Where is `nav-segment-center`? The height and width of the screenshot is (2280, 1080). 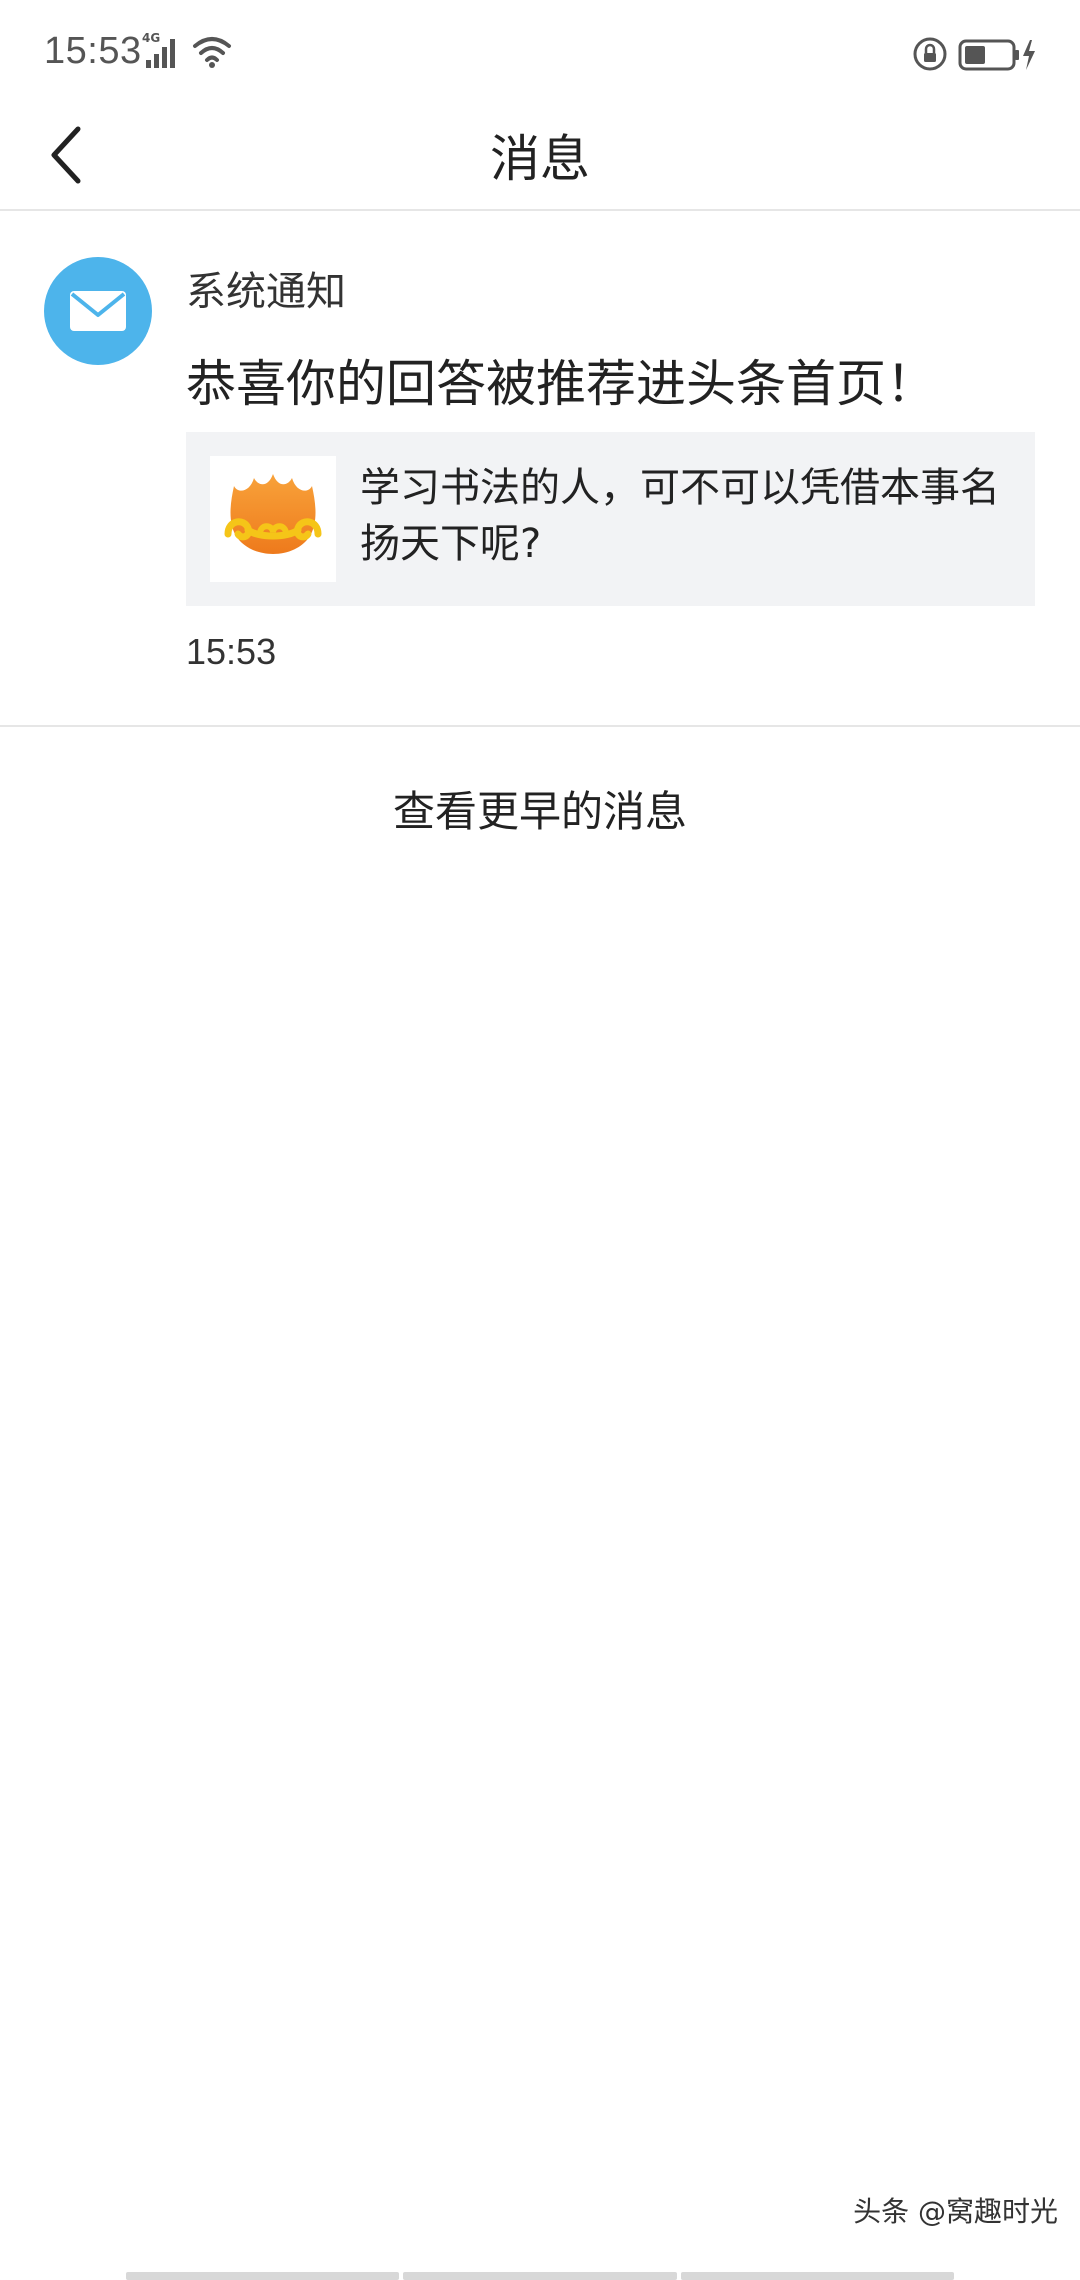 nav-segment-center is located at coordinates (540, 2276).